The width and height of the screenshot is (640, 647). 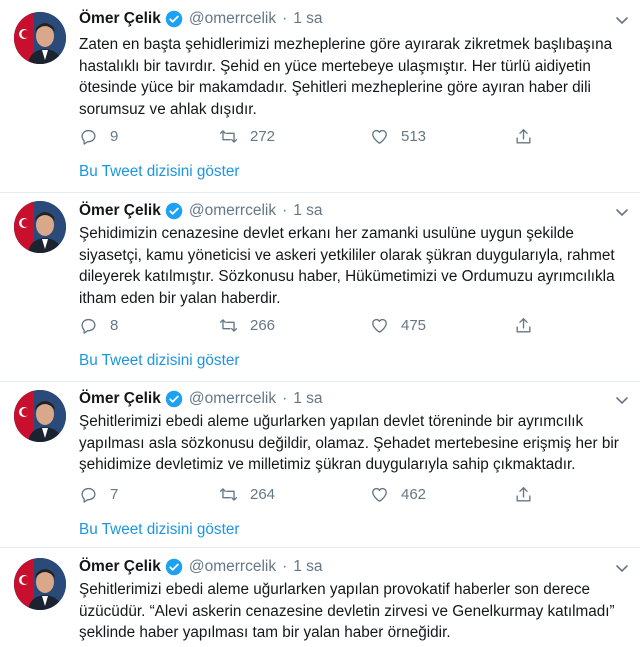 What do you see at coordinates (114, 325) in the screenshot?
I see `reply-count: 8` at bounding box center [114, 325].